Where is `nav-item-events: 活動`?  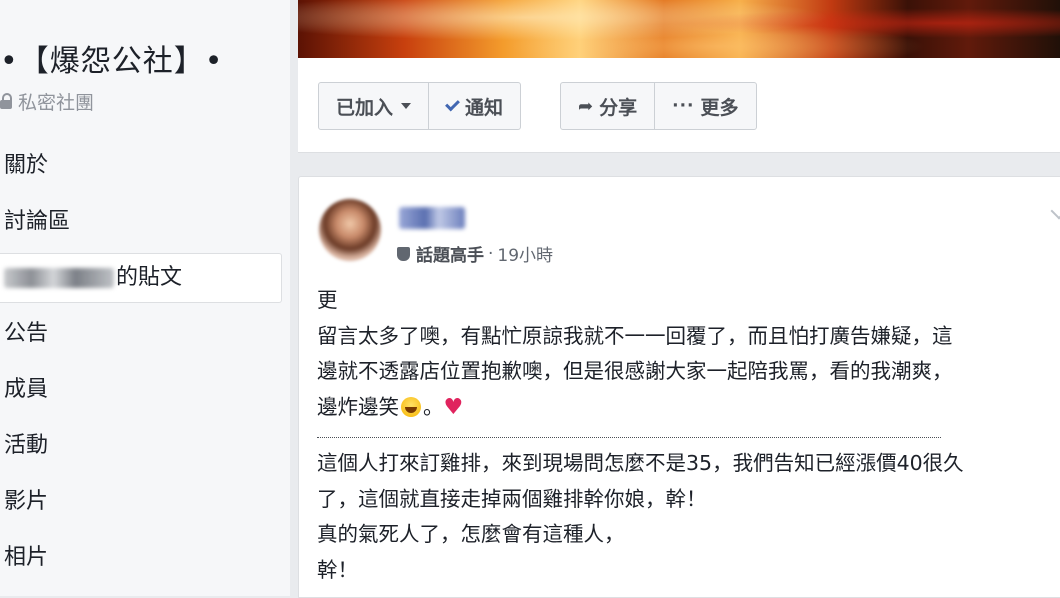
nav-item-events: 活動 is located at coordinates (141, 446).